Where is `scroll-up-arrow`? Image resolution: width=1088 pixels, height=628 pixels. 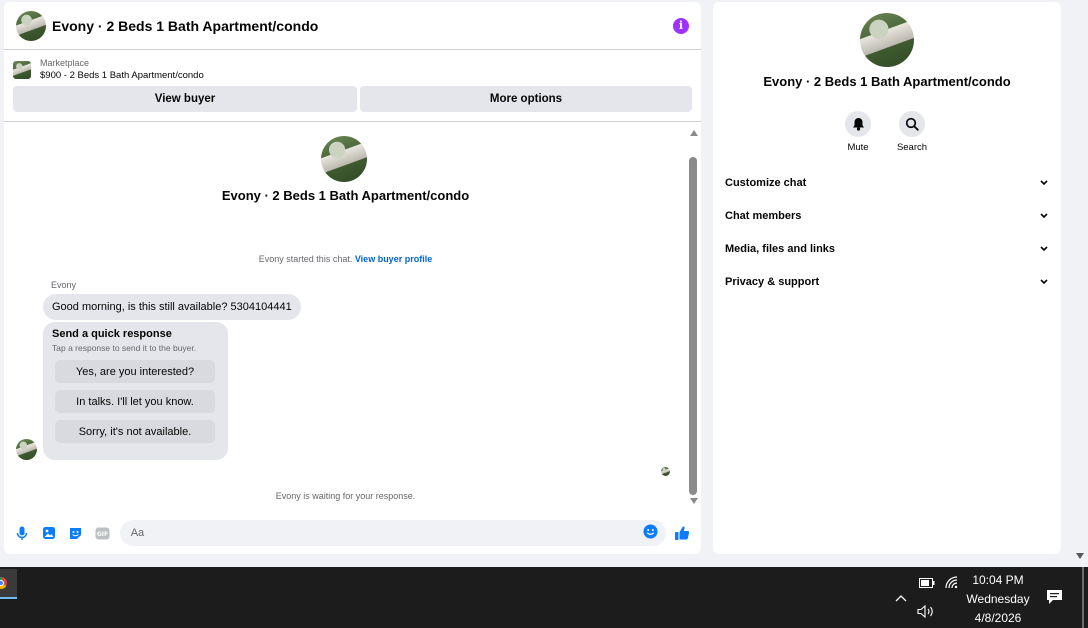 scroll-up-arrow is located at coordinates (694, 133).